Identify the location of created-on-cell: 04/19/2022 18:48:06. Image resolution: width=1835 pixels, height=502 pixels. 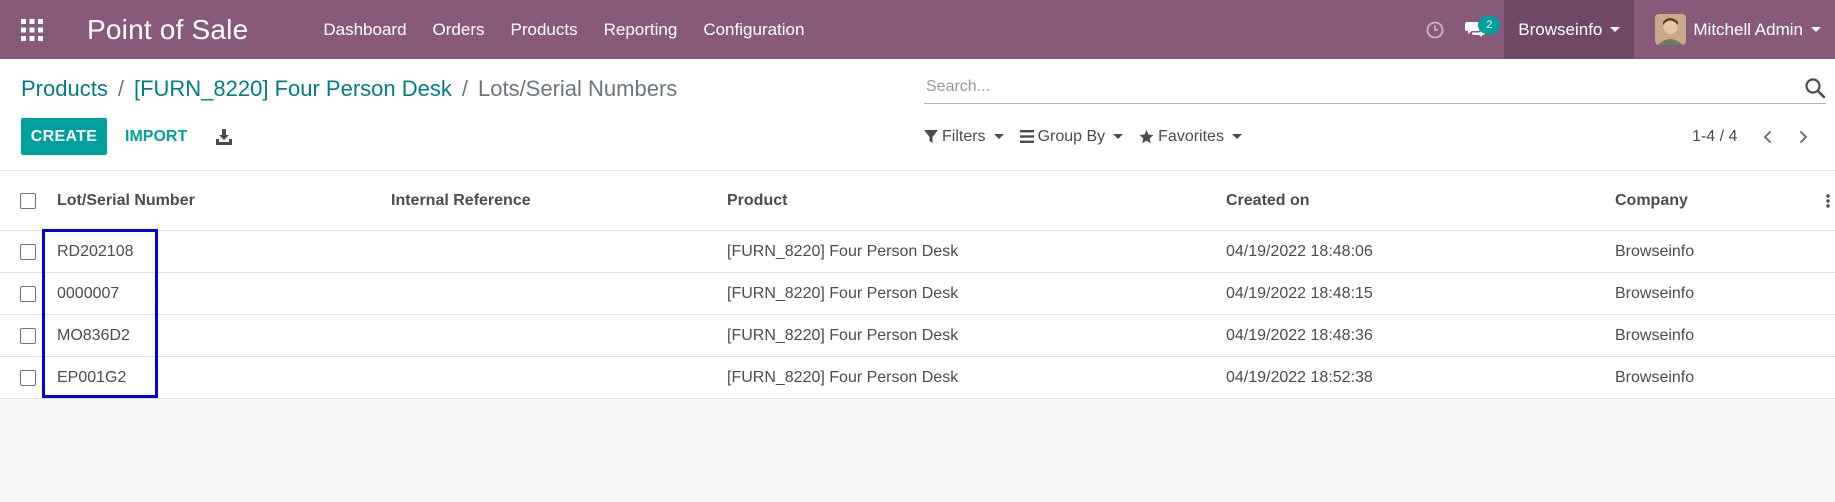
(1299, 251).